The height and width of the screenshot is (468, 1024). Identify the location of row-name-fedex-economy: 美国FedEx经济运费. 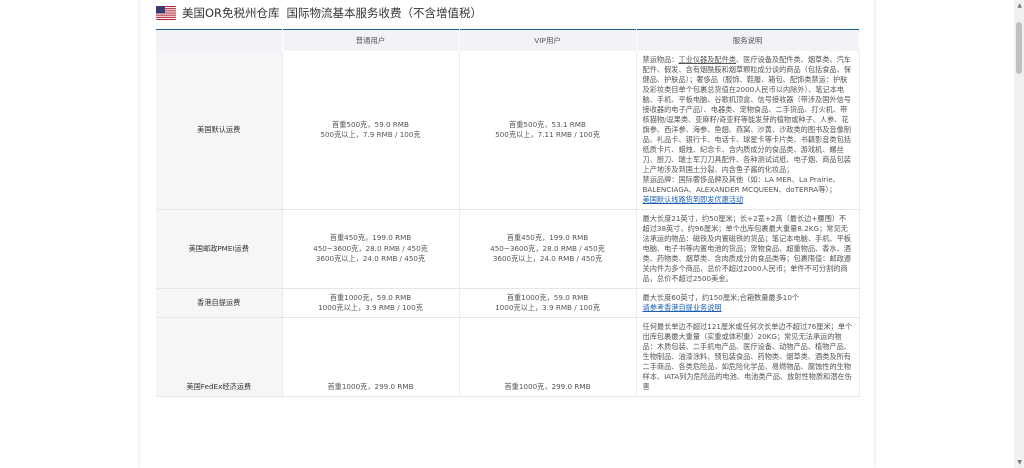
(219, 357).